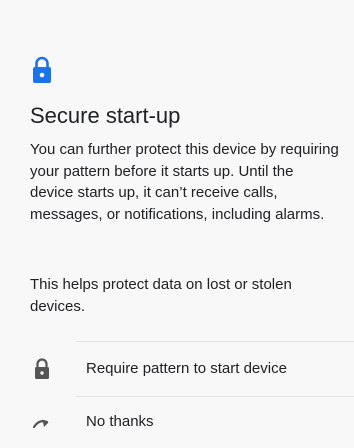 The height and width of the screenshot is (448, 354). What do you see at coordinates (186, 368) in the screenshot?
I see `option-label: Require pattern to start device` at bounding box center [186, 368].